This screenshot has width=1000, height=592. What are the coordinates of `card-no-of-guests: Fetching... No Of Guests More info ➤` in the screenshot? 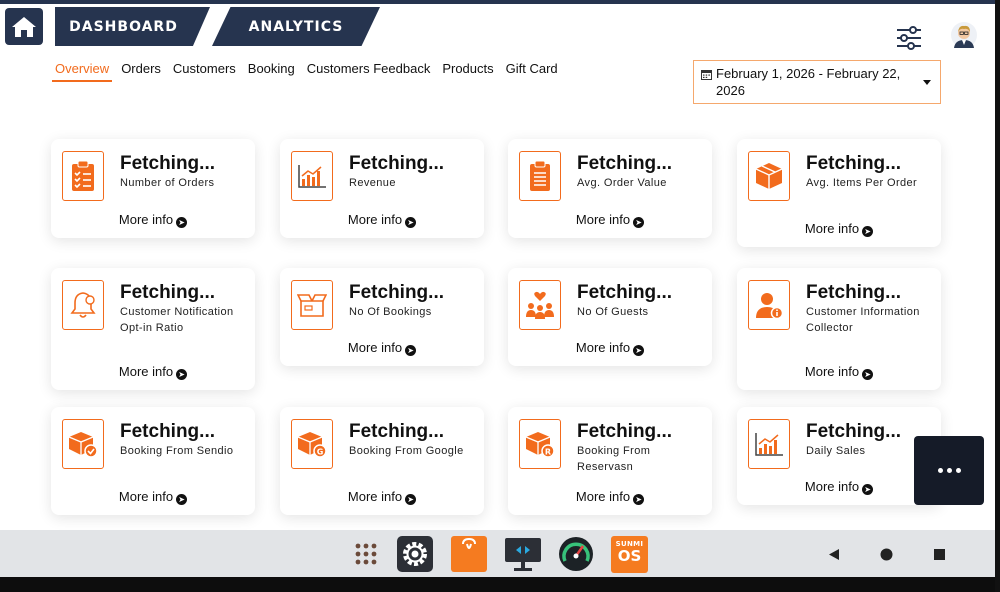 It's located at (610, 317).